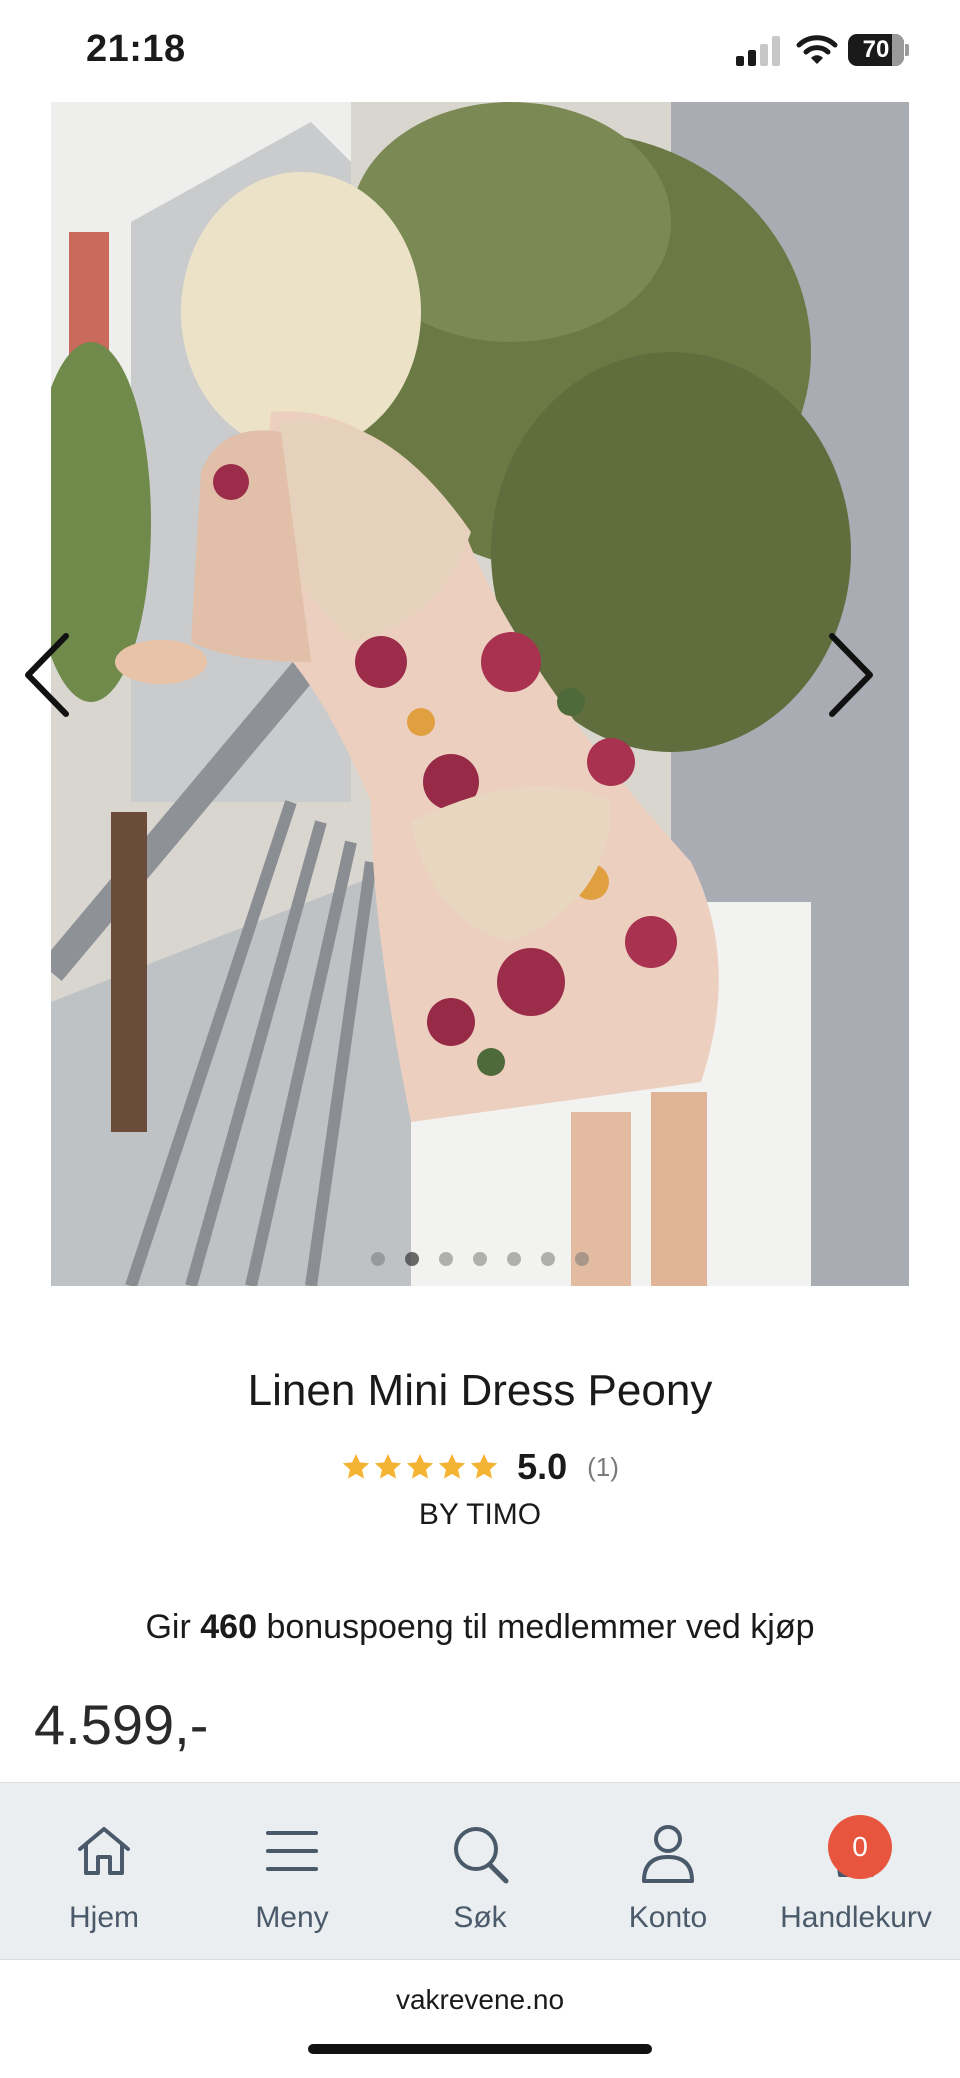 Image resolution: width=960 pixels, height=2078 pixels. Describe the element at coordinates (292, 1872) in the screenshot. I see `nav-item-menu: Meny` at that location.